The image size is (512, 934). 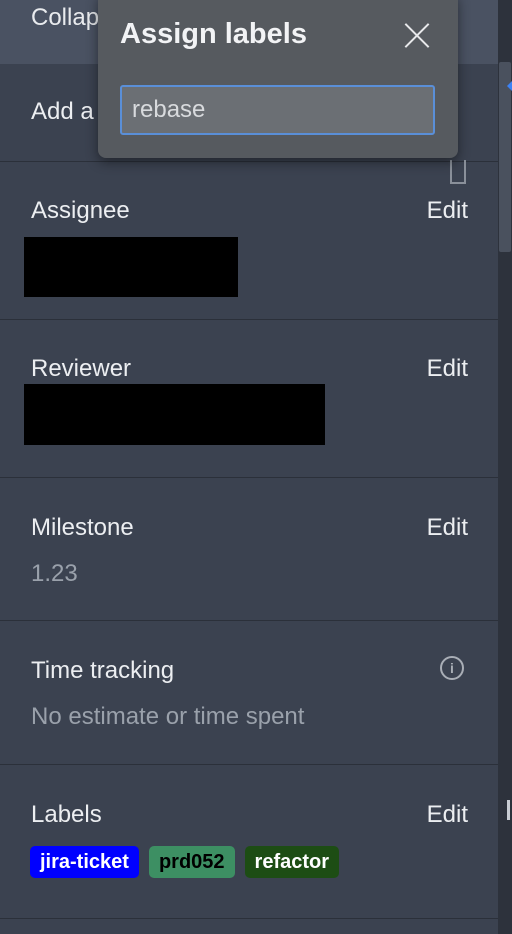 What do you see at coordinates (66, 814) in the screenshot?
I see `labels-label: Labels` at bounding box center [66, 814].